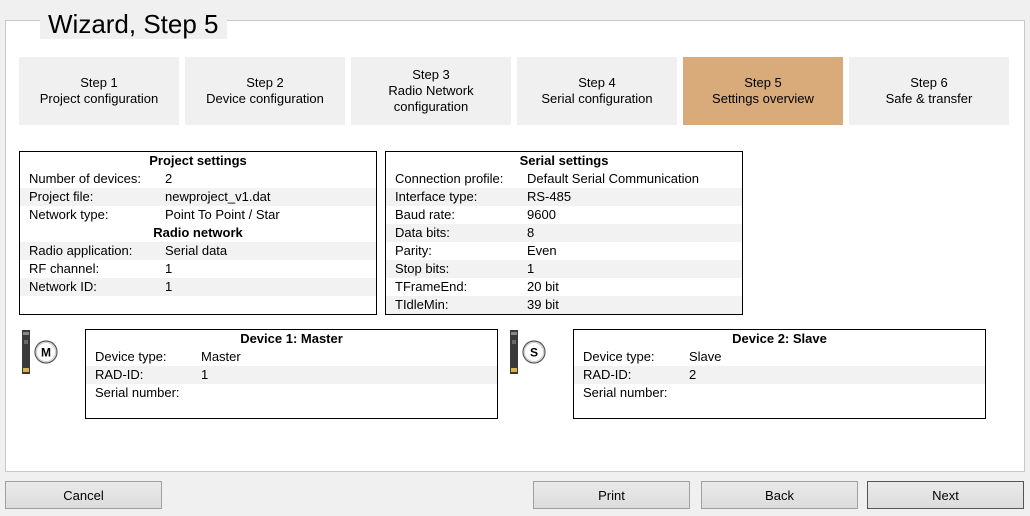 This screenshot has width=1030, height=516. What do you see at coordinates (99, 98) in the screenshot?
I see `step-label: Project configuration` at bounding box center [99, 98].